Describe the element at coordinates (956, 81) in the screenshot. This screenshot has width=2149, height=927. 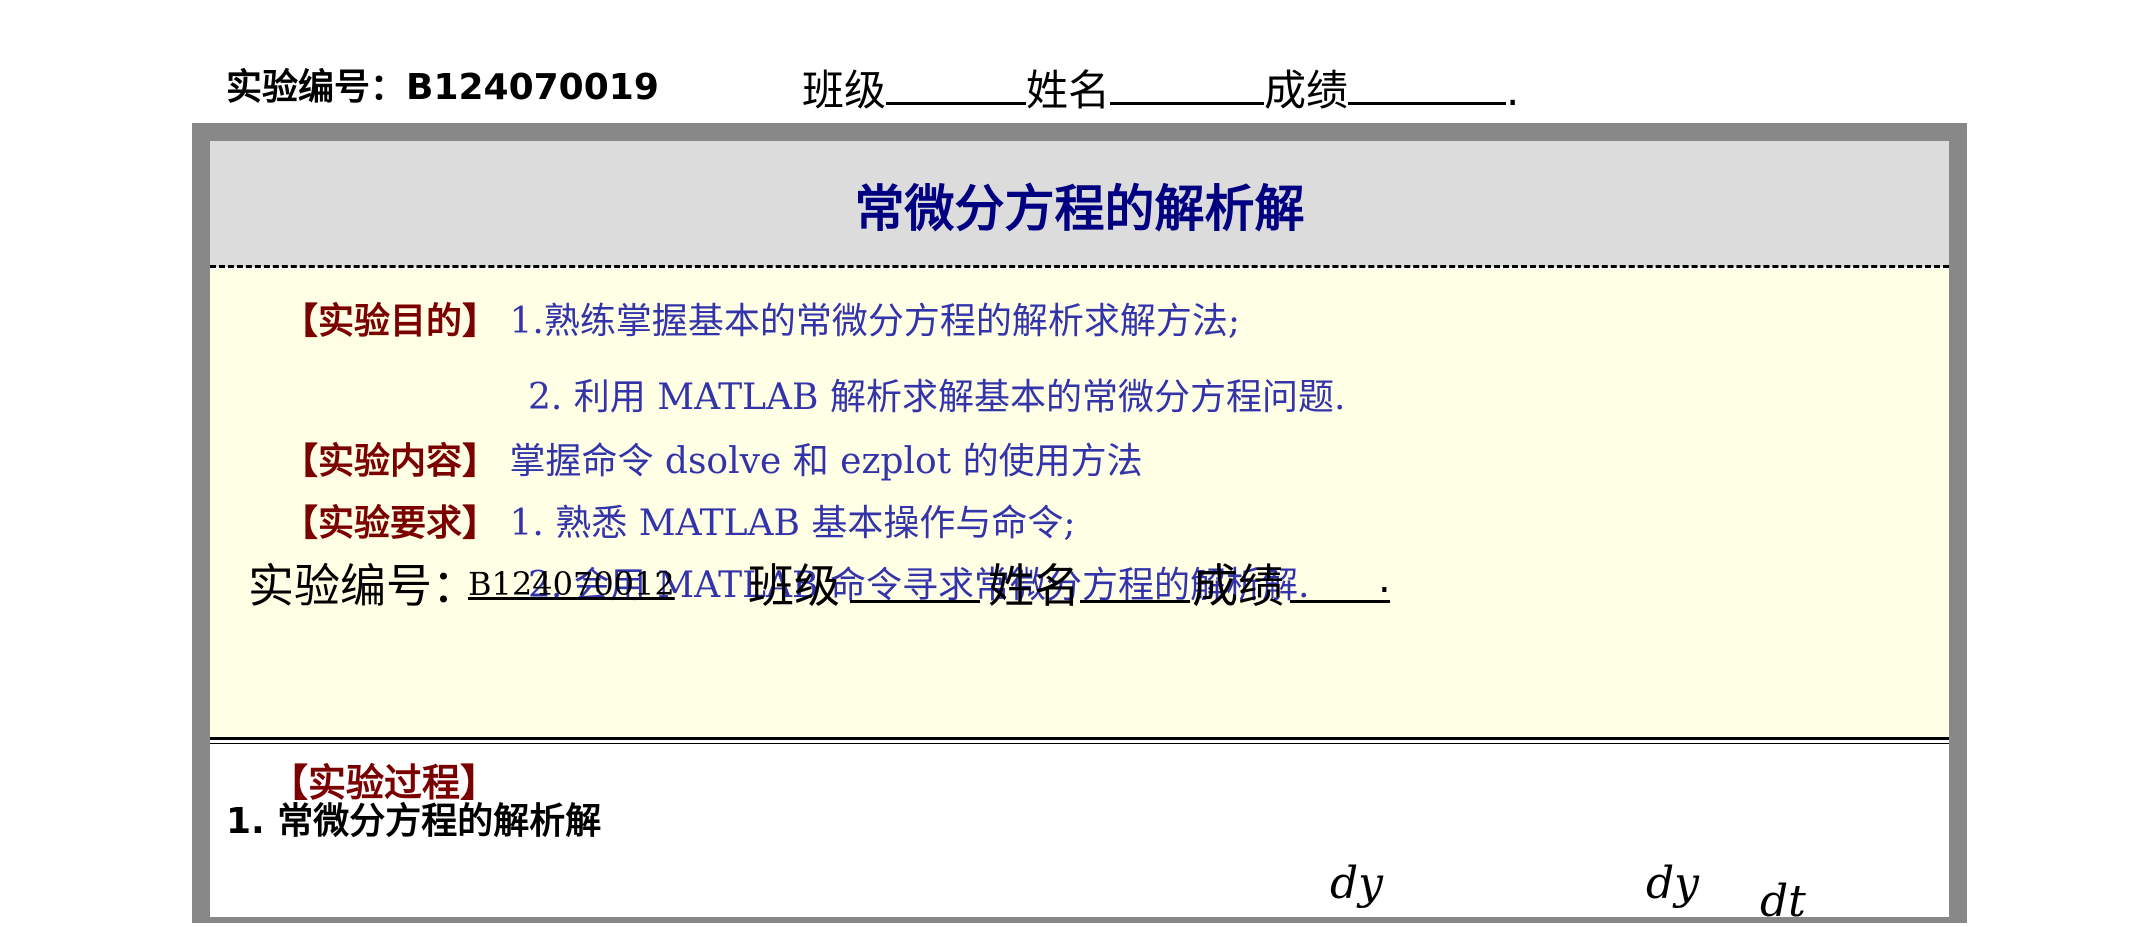
I see `class-blank` at that location.